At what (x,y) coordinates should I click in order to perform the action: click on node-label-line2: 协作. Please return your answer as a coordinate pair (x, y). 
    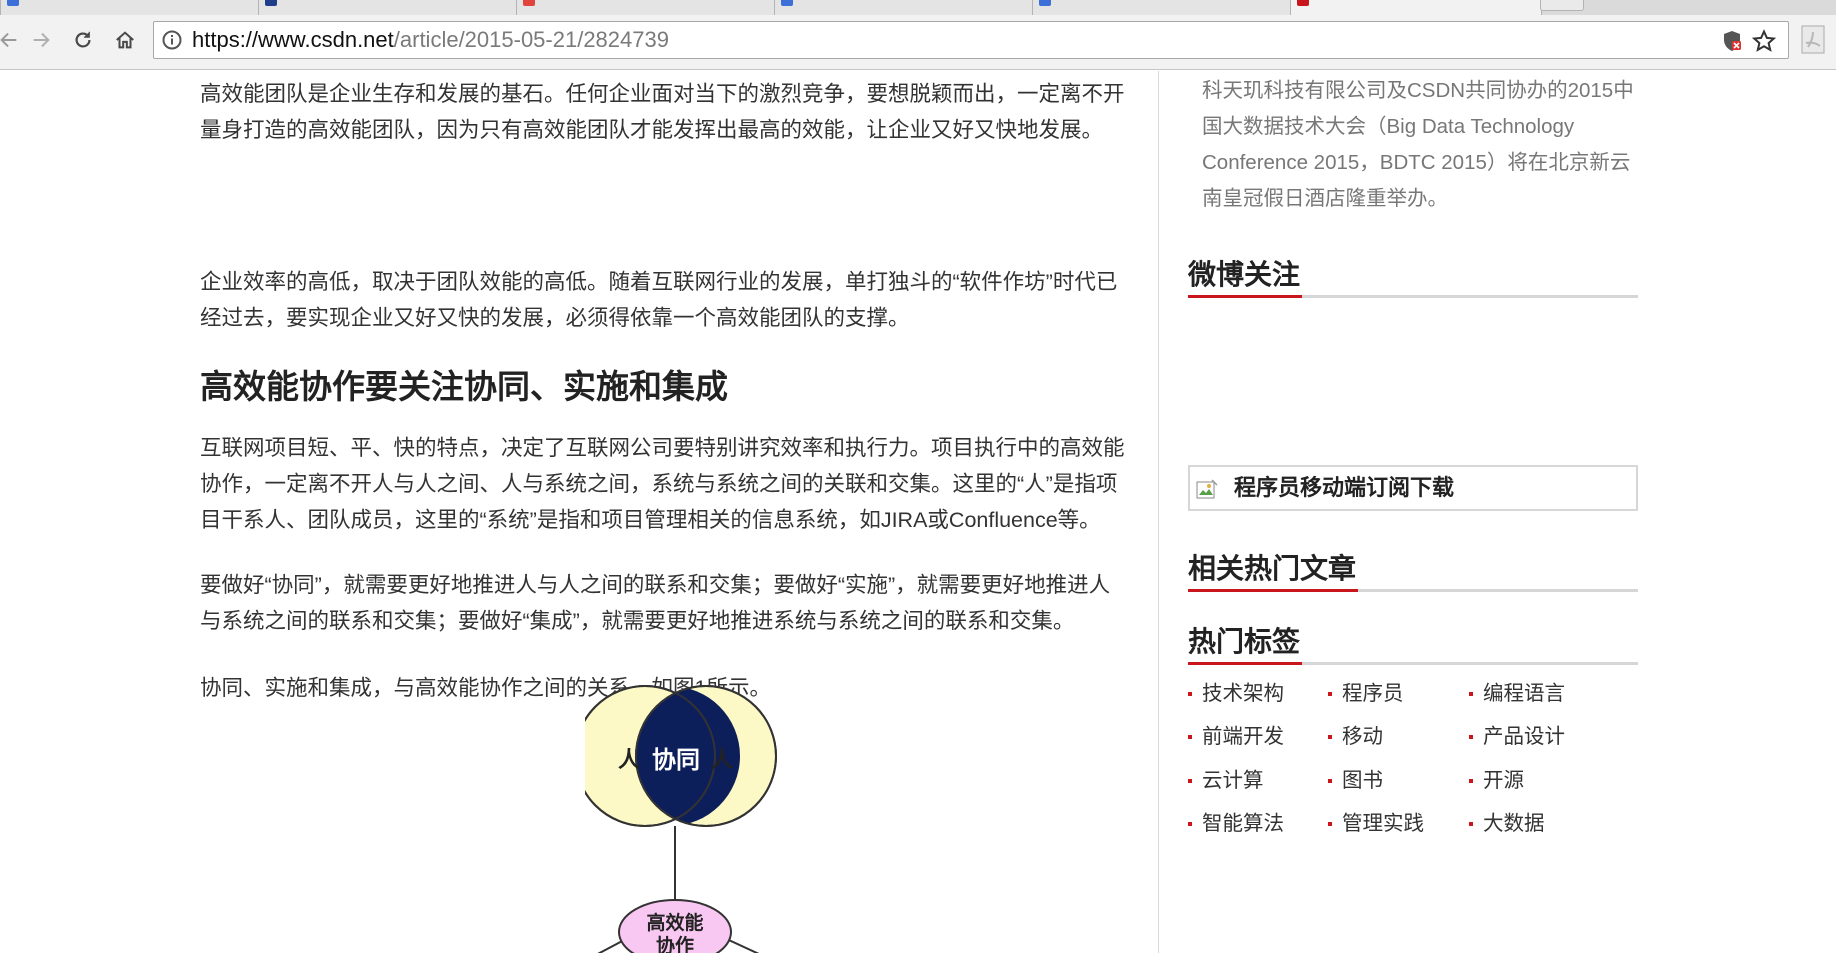
    Looking at the image, I should click on (675, 943).